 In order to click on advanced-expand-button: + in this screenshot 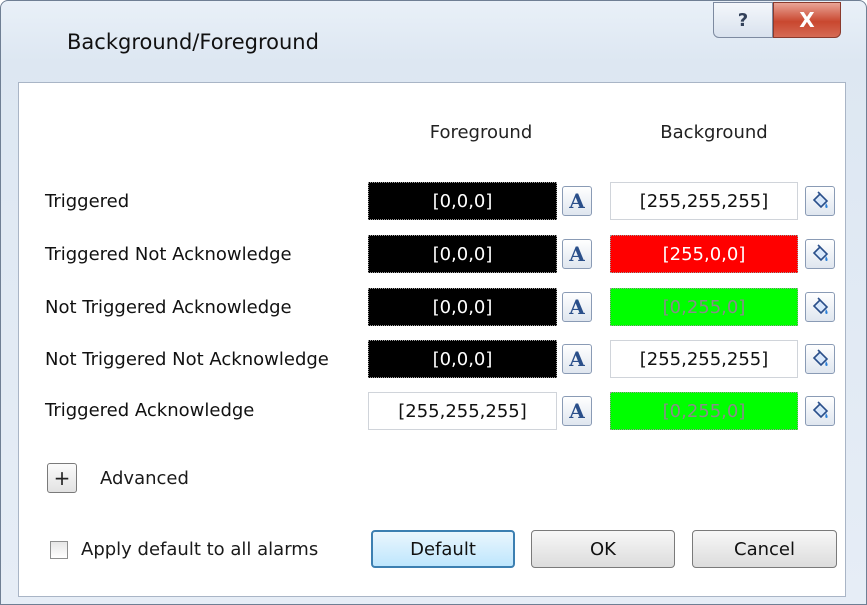, I will do `click(62, 478)`.